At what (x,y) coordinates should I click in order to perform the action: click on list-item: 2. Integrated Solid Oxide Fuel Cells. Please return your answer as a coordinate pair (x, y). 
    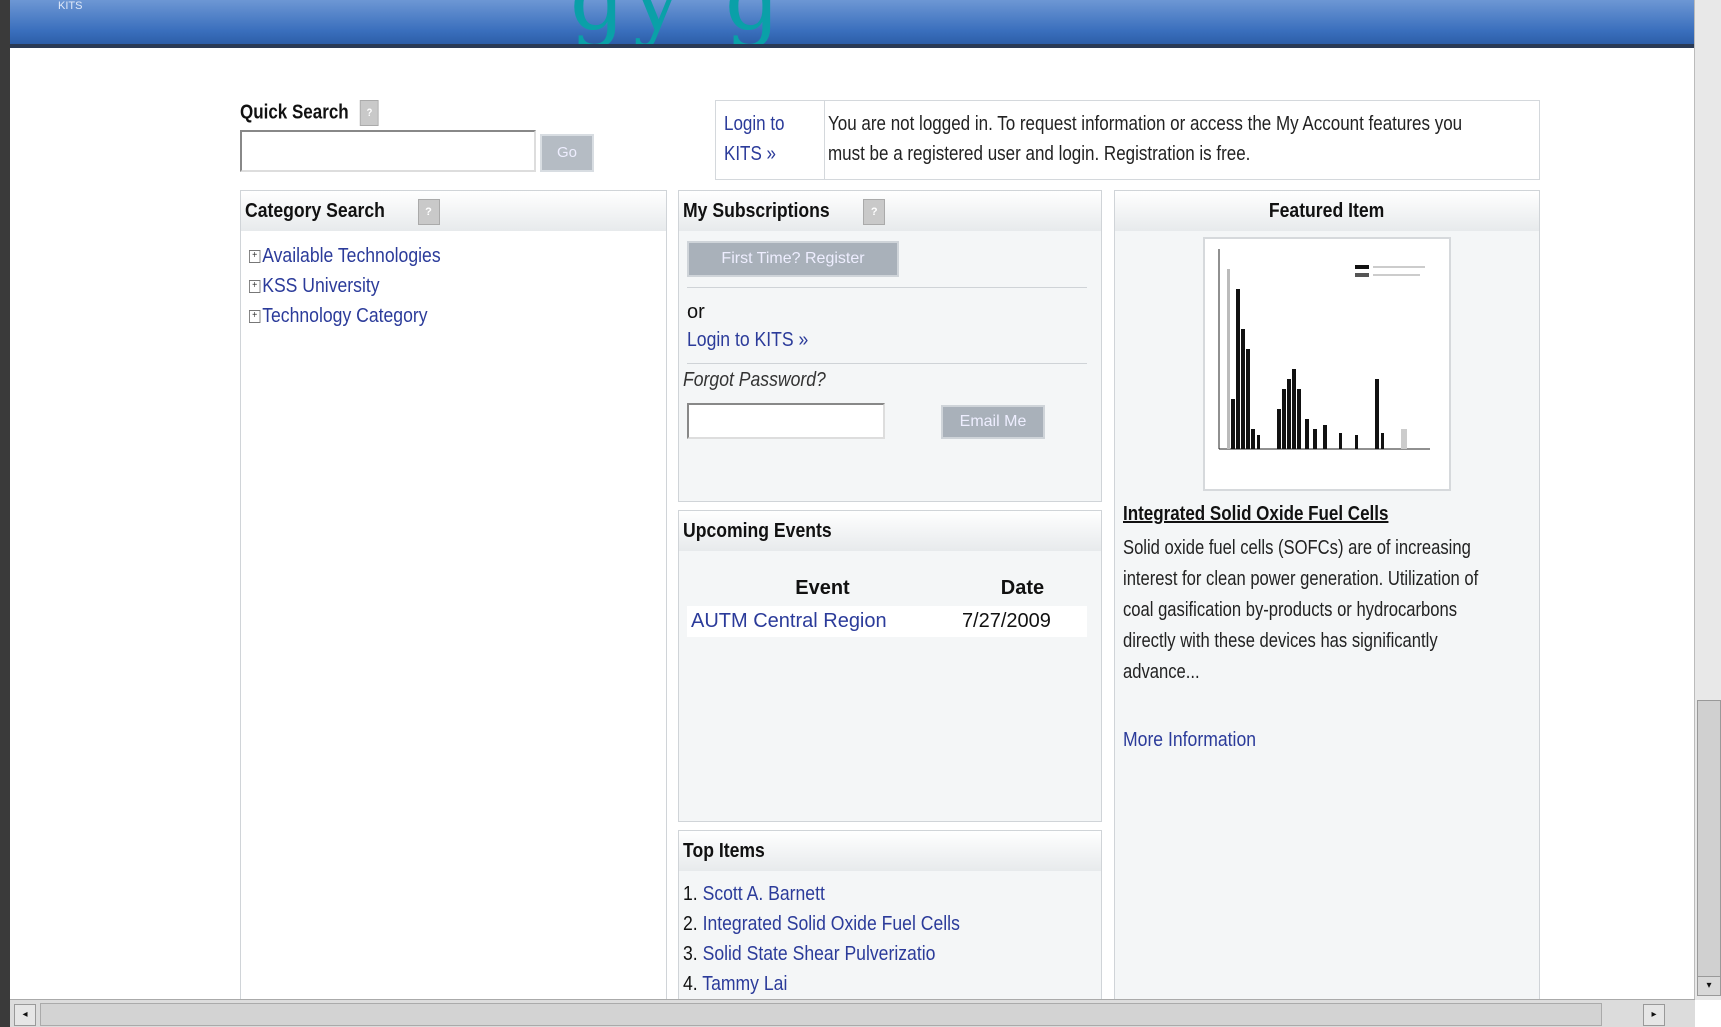
    Looking at the image, I should click on (867, 924).